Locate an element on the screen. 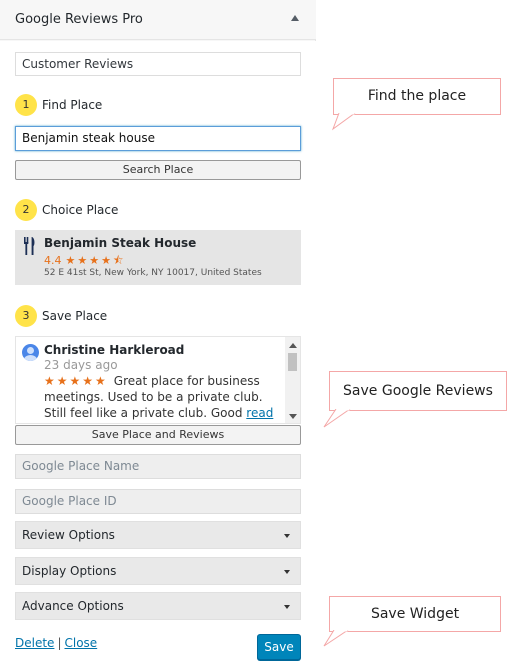 The height and width of the screenshot is (663, 516). place-name: Benjamin Steak House is located at coordinates (120, 243).